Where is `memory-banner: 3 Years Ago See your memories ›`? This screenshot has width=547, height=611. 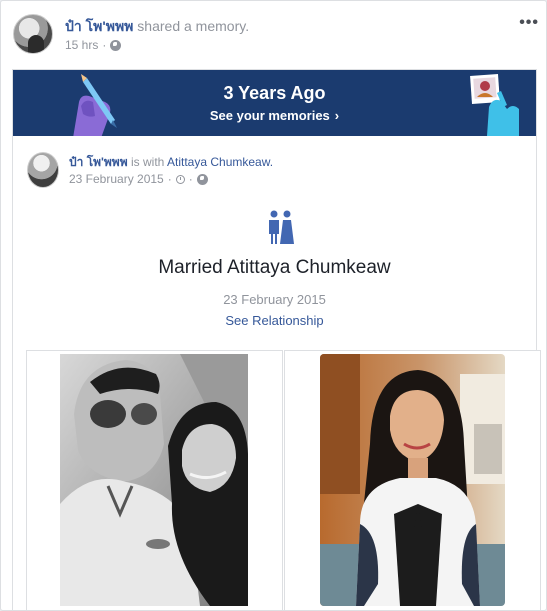 memory-banner: 3 Years Ago See your memories › is located at coordinates (274, 103).